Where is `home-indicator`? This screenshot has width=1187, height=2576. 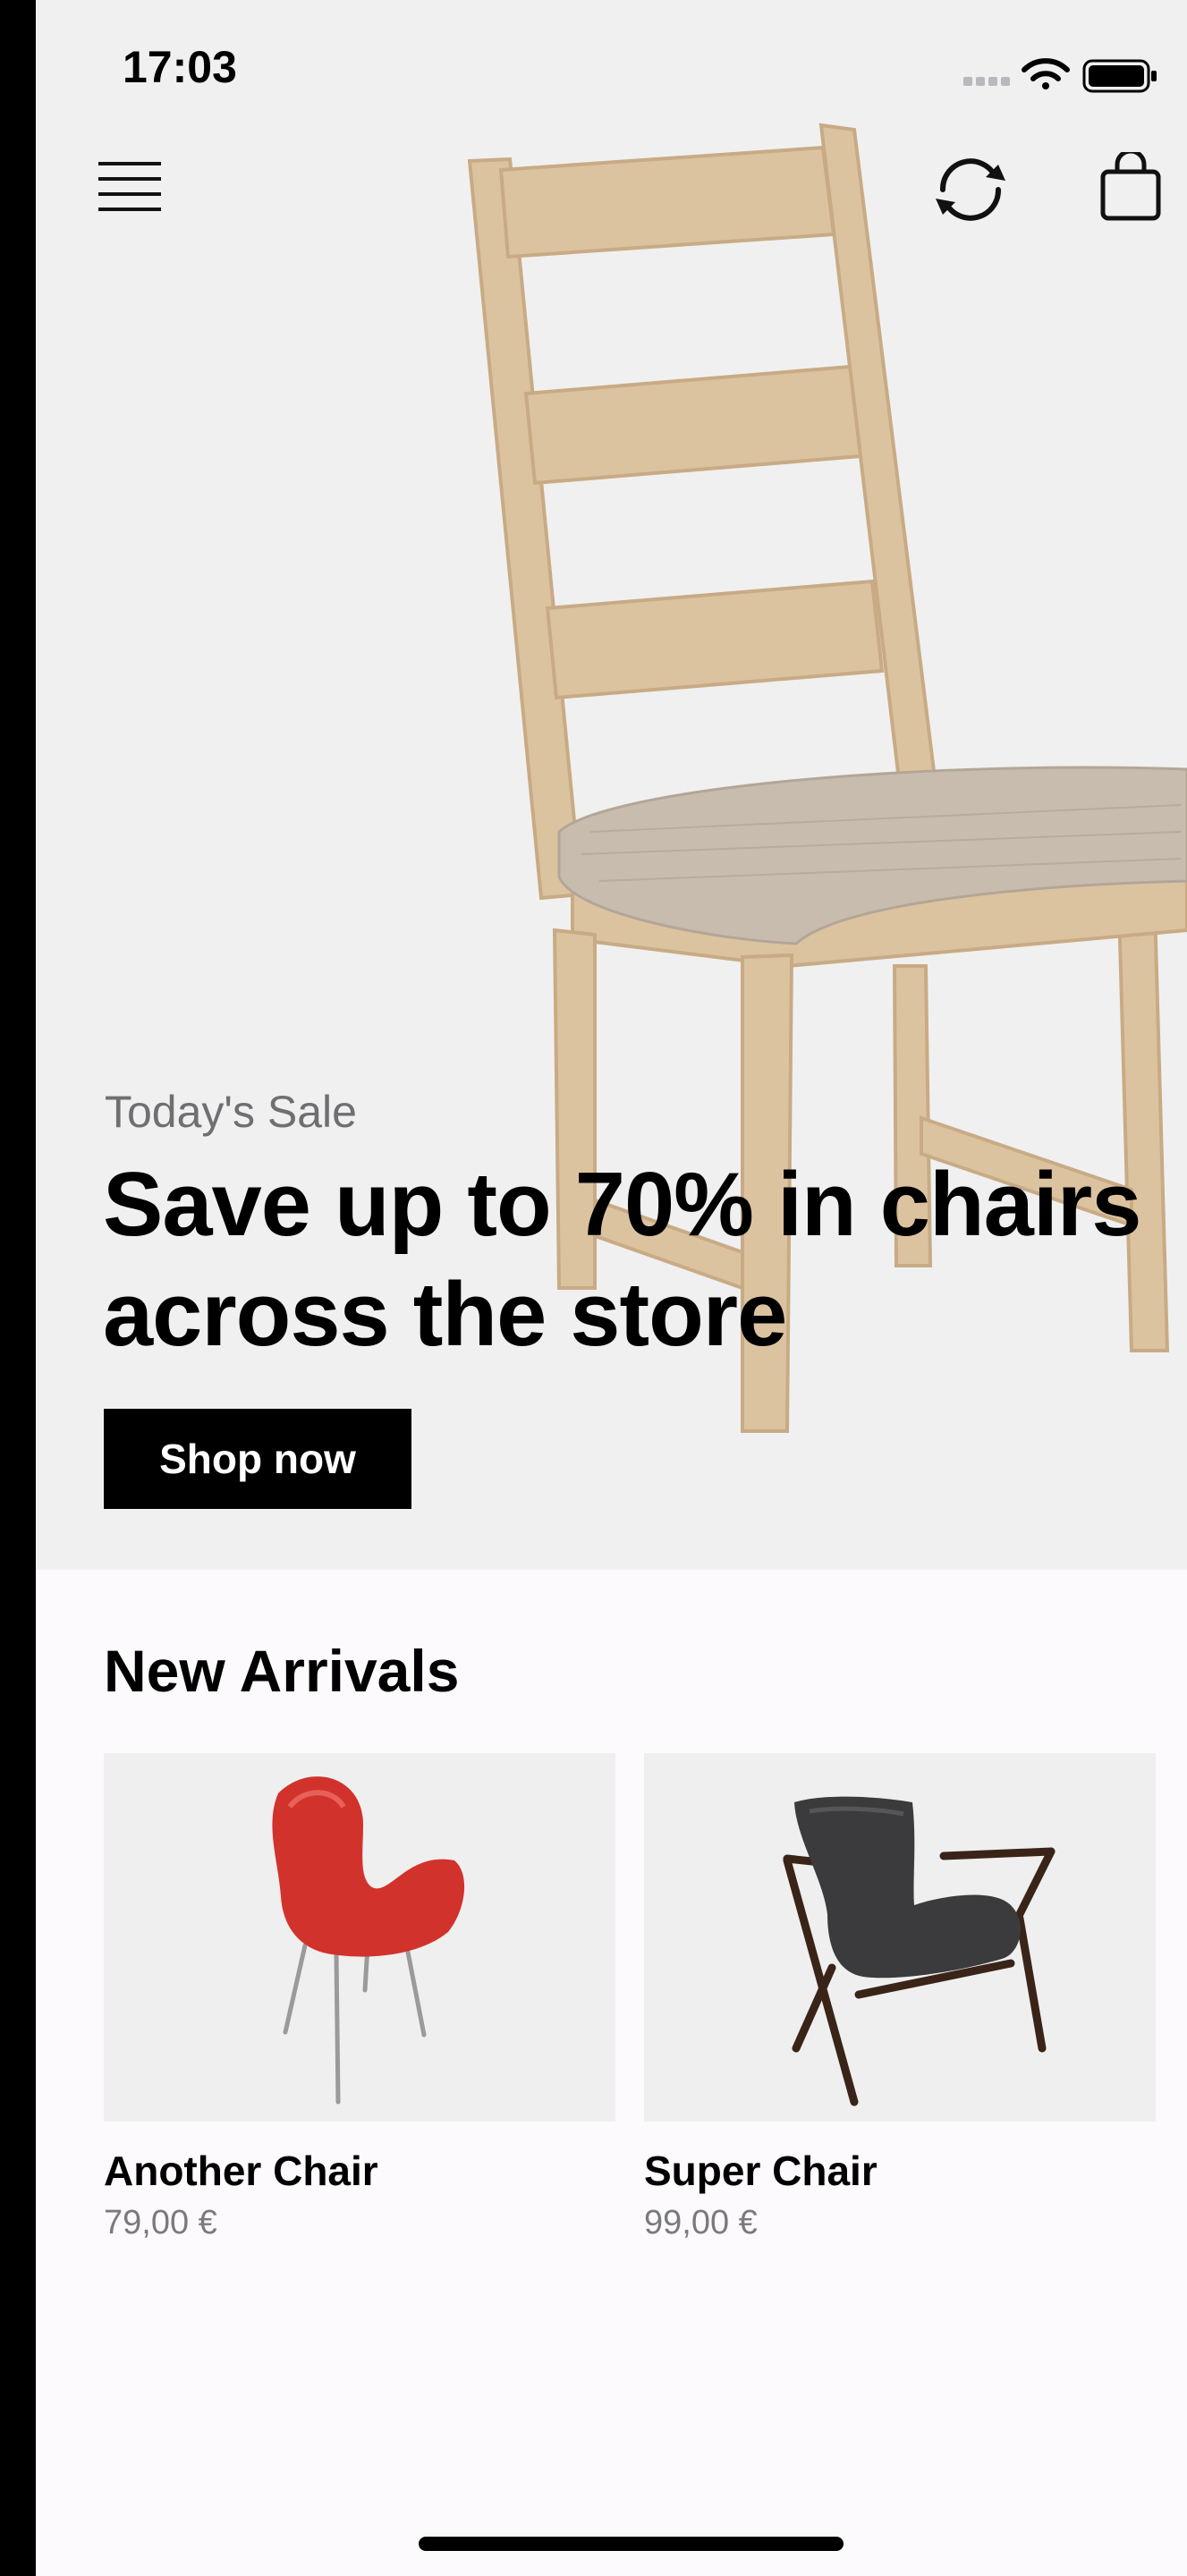 home-indicator is located at coordinates (632, 2544).